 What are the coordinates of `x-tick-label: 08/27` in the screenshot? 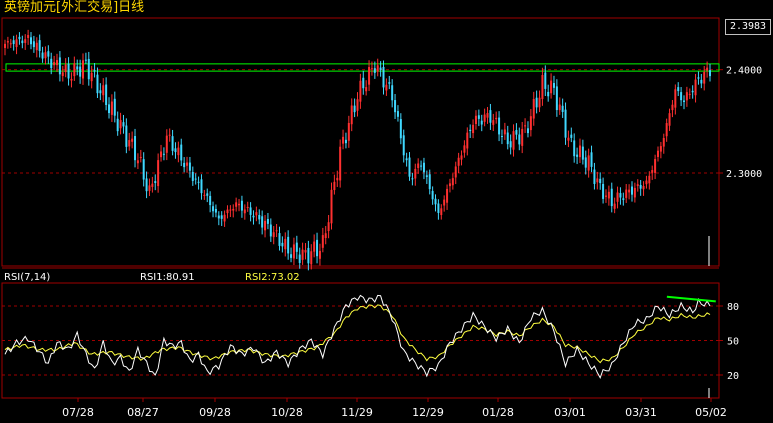 It's located at (143, 412).